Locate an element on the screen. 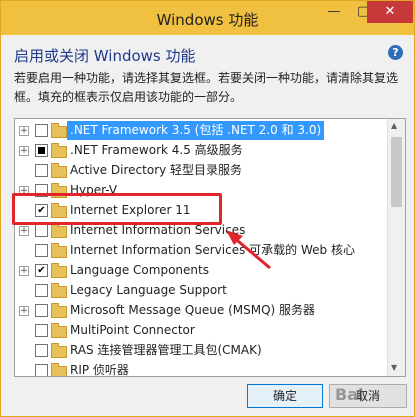  watermark: Bai is located at coordinates (349, 394).